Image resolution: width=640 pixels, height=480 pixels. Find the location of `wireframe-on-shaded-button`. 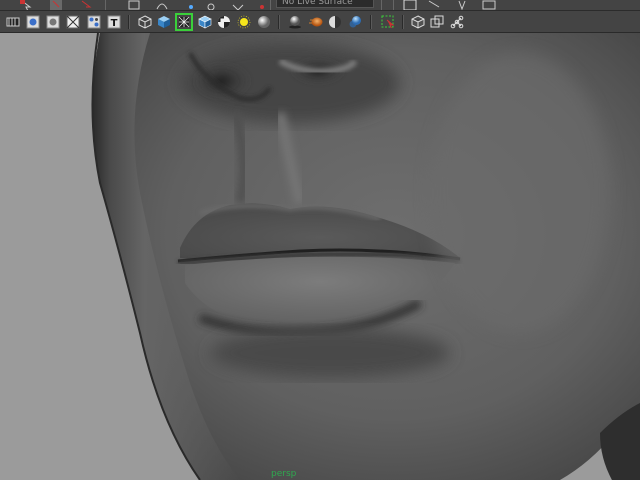

wireframe-on-shaded-button is located at coordinates (184, 22).